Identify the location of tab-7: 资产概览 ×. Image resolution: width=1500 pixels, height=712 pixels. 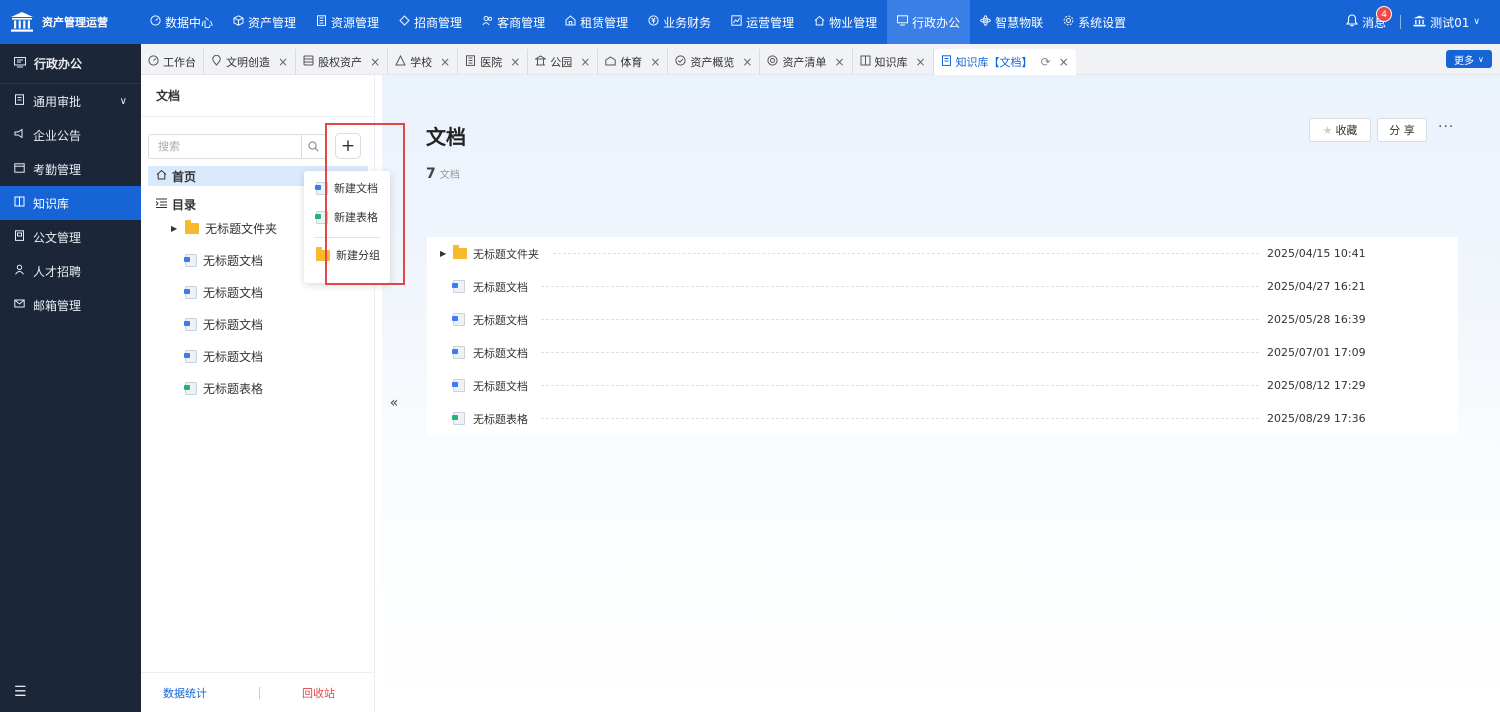
(714, 61).